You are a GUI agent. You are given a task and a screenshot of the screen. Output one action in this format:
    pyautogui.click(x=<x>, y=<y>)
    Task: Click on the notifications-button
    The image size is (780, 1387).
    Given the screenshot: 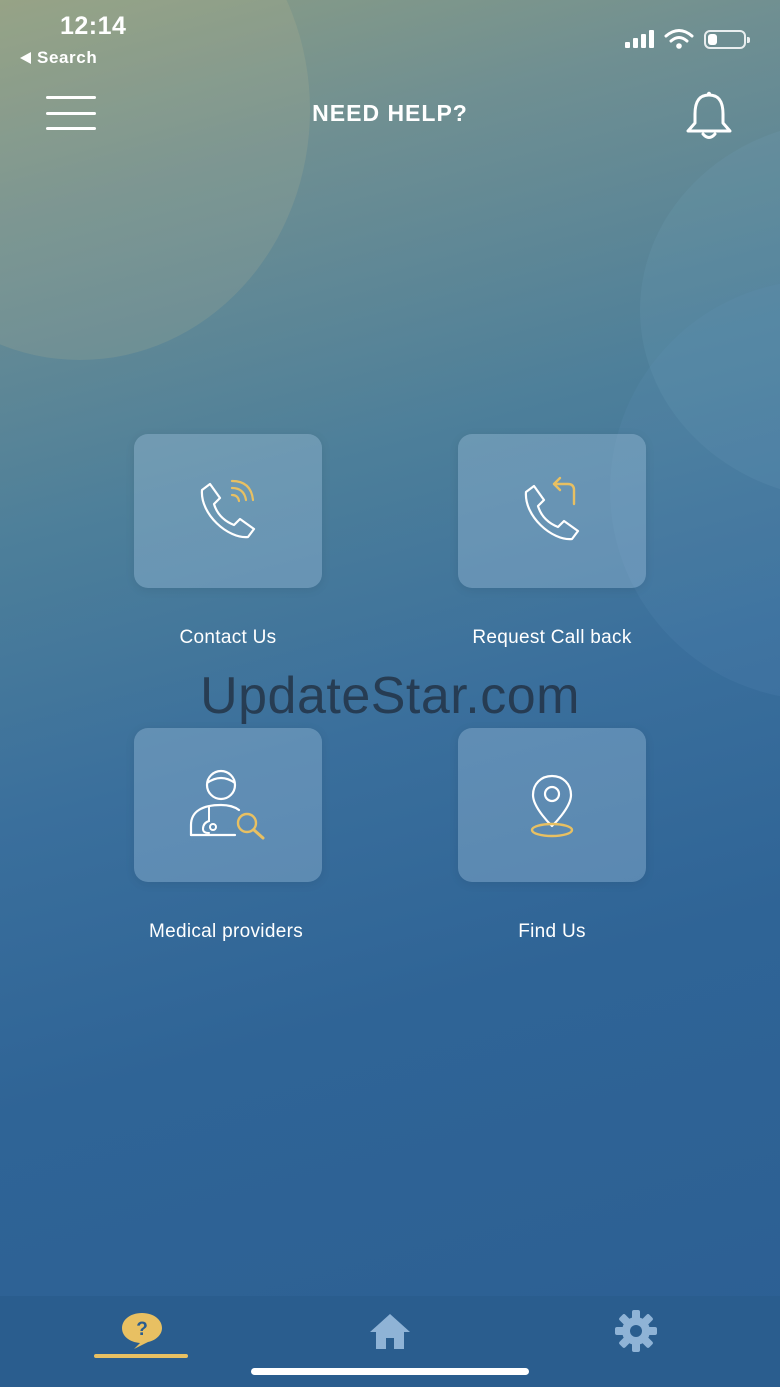 What is the action you would take?
    pyautogui.click(x=709, y=116)
    